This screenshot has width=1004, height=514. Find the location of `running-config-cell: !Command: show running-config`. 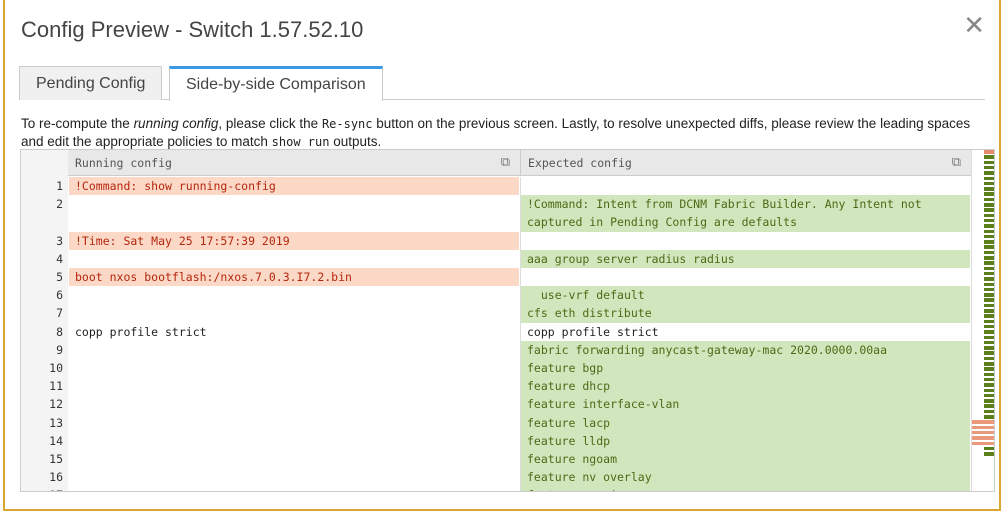

running-config-cell: !Command: show running-config is located at coordinates (294, 186).